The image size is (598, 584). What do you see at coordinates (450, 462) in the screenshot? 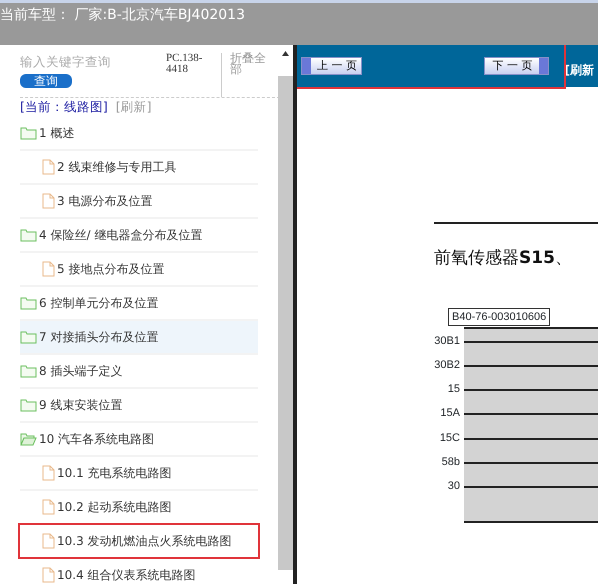
I see `wire-label: 58b` at bounding box center [450, 462].